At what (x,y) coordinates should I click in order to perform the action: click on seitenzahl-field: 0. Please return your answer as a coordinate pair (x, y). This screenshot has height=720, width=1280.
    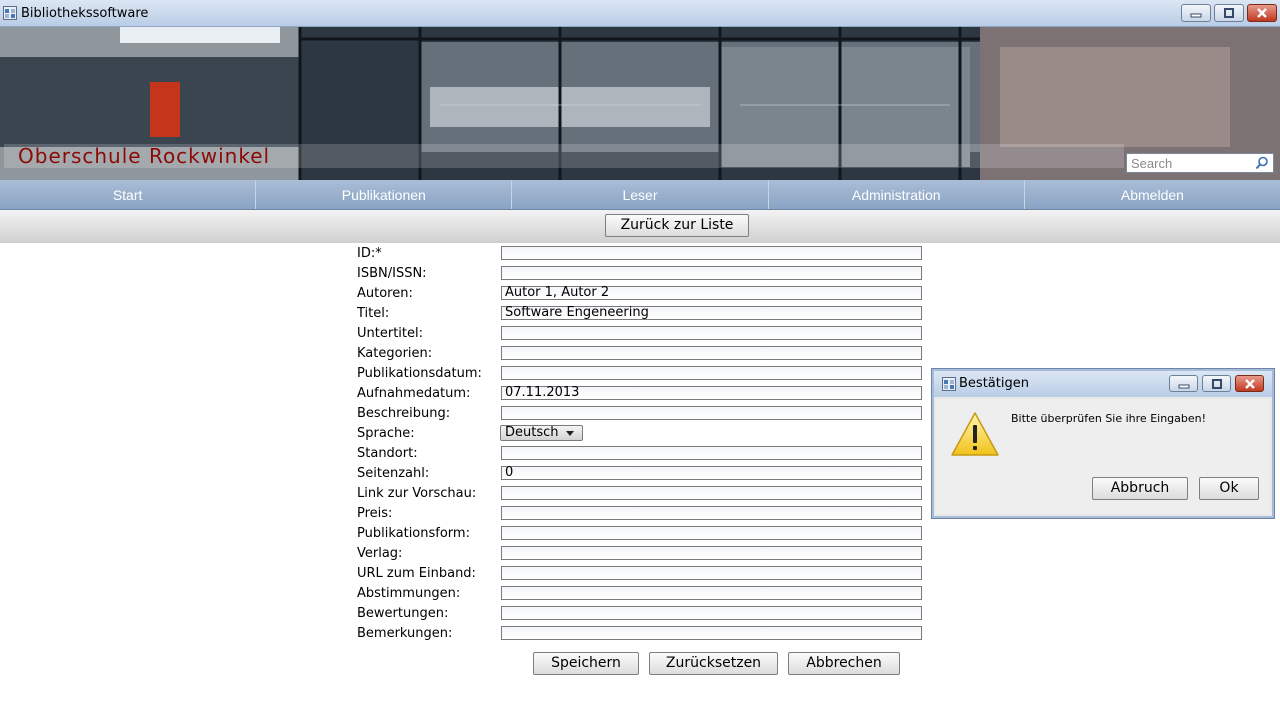
    Looking at the image, I should click on (711, 473).